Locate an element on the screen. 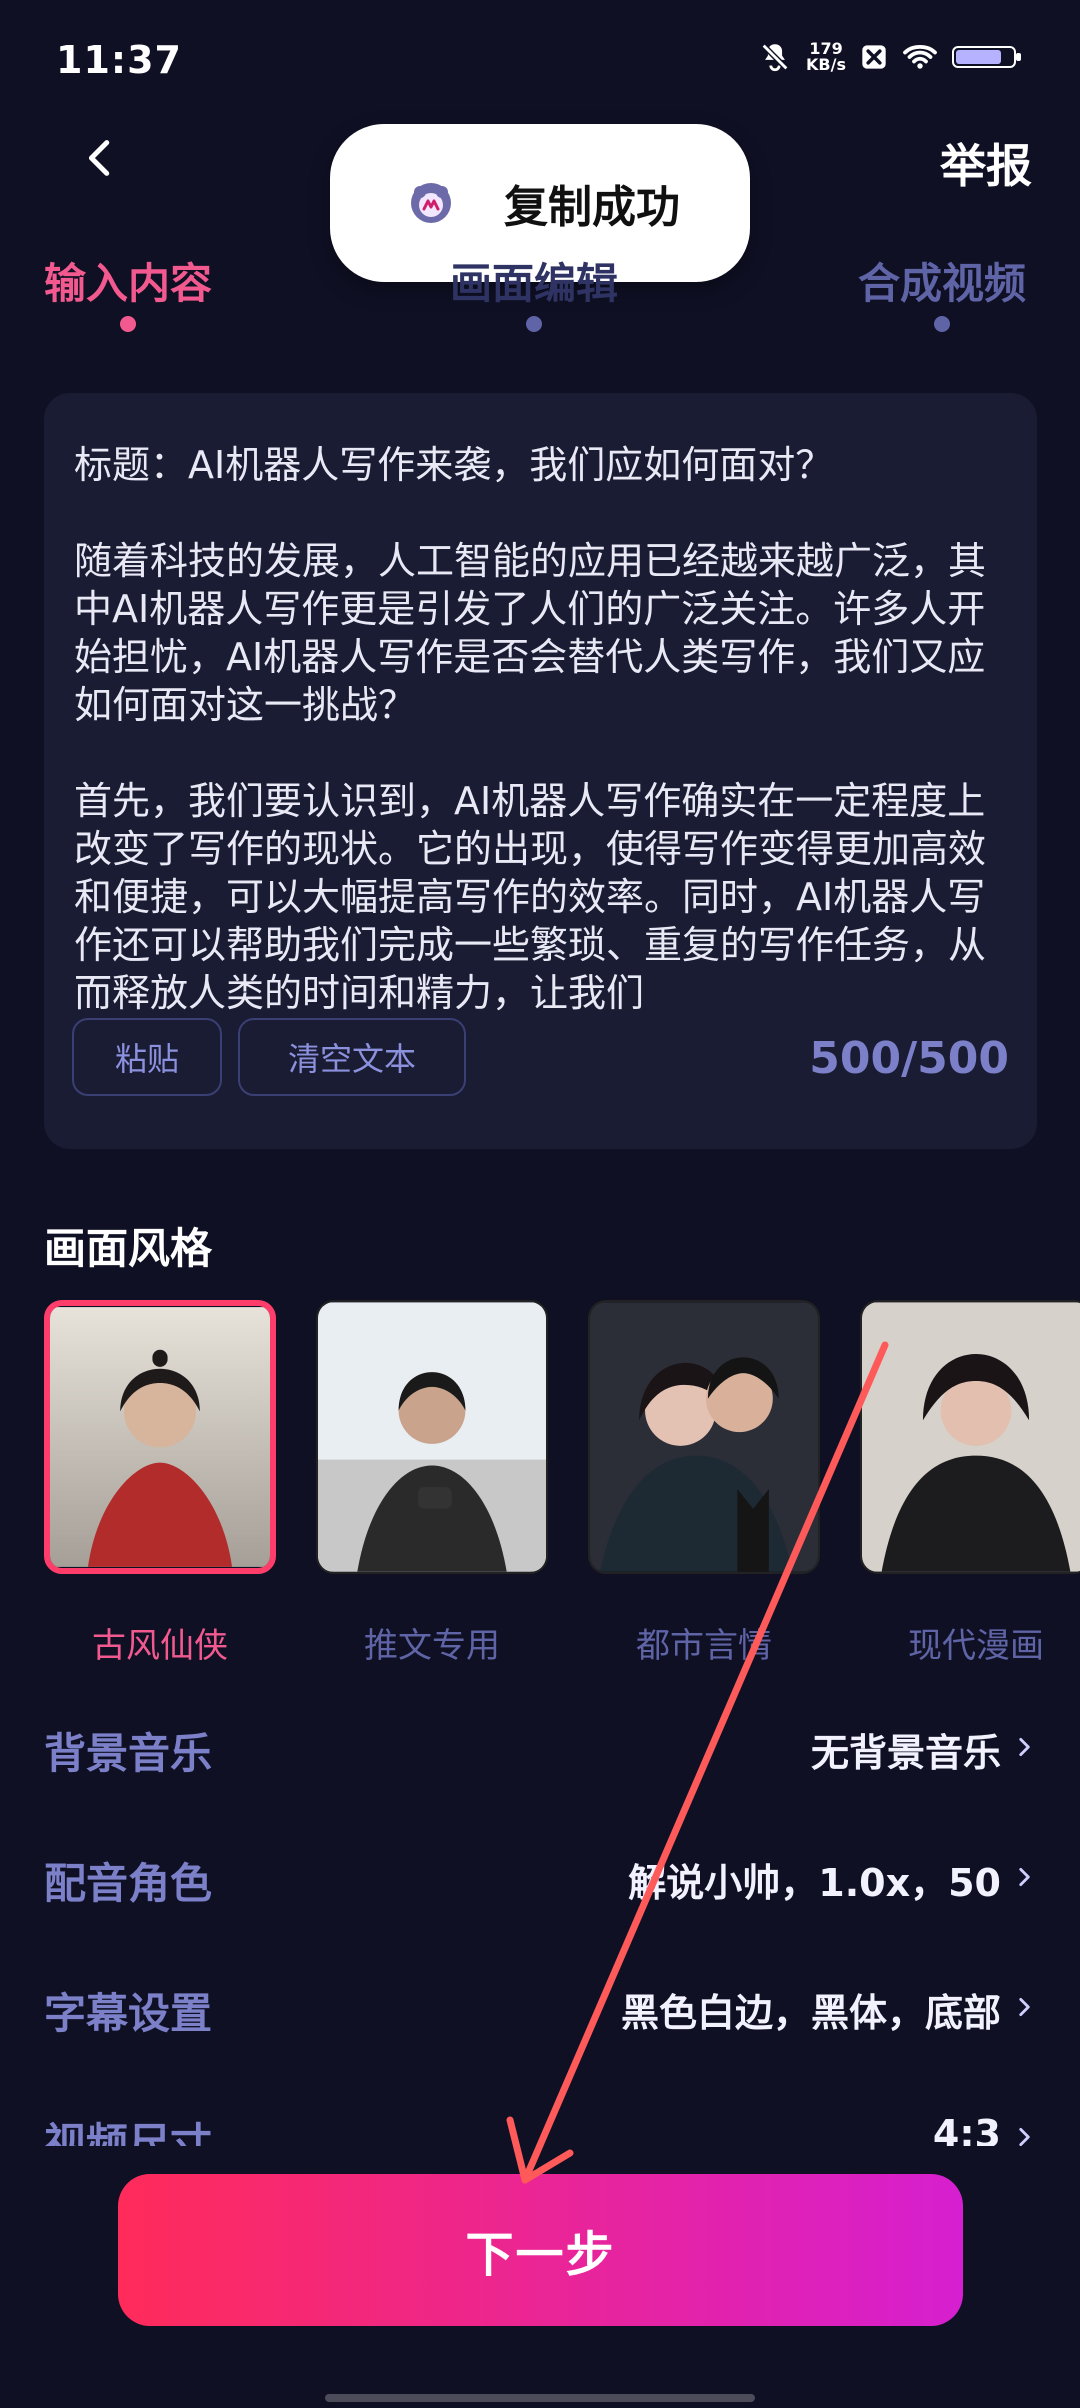  mute-icon is located at coordinates (775, 57).